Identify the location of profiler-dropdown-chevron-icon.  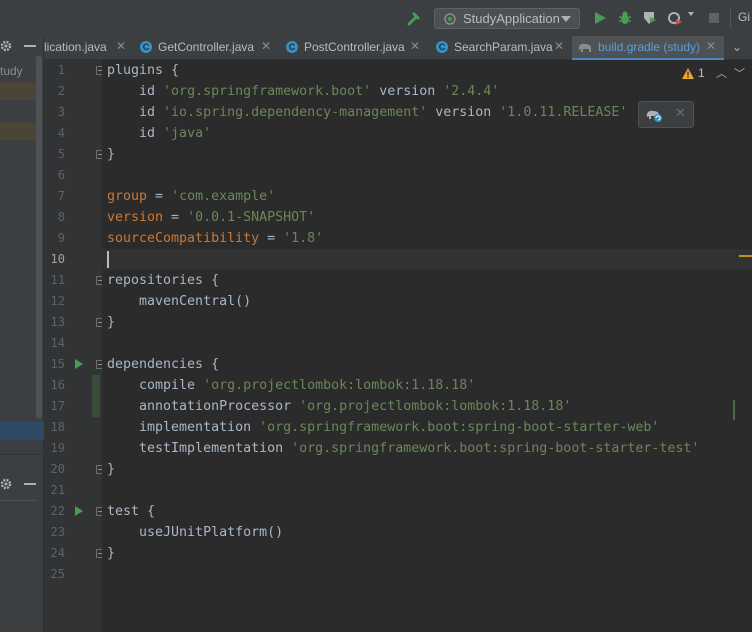
(691, 14).